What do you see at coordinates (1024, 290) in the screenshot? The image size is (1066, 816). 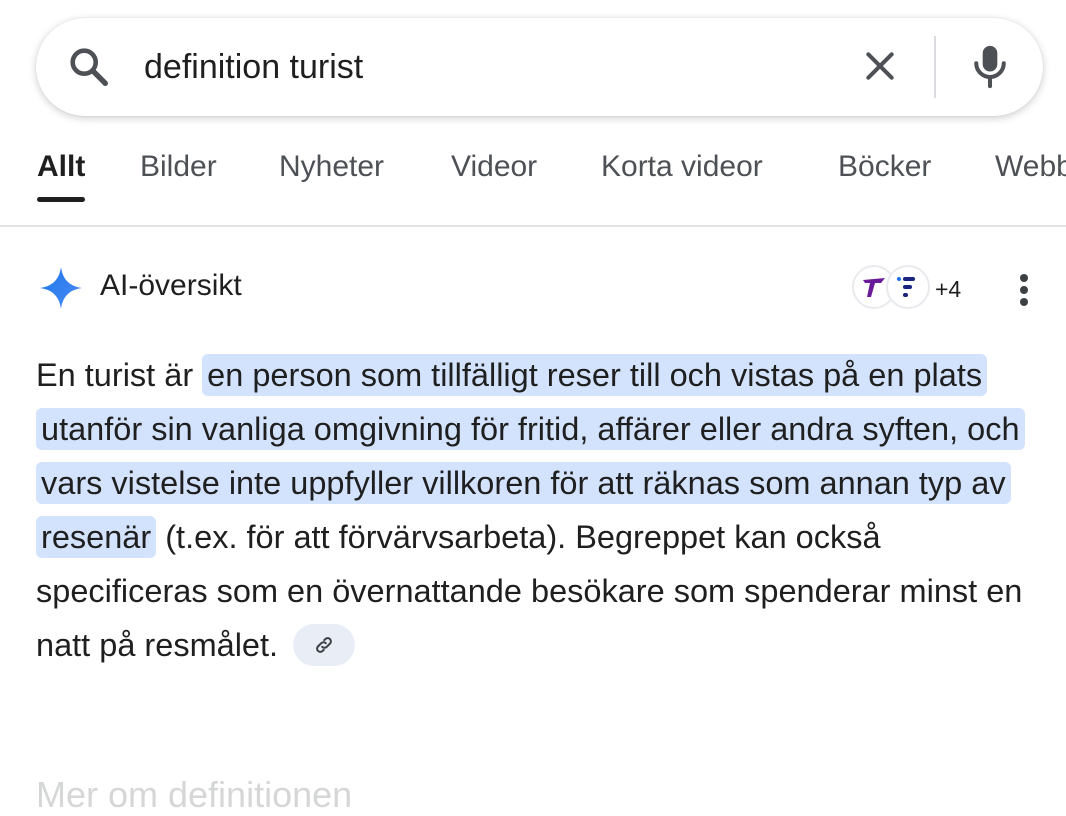 I see `more-vert-icon` at bounding box center [1024, 290].